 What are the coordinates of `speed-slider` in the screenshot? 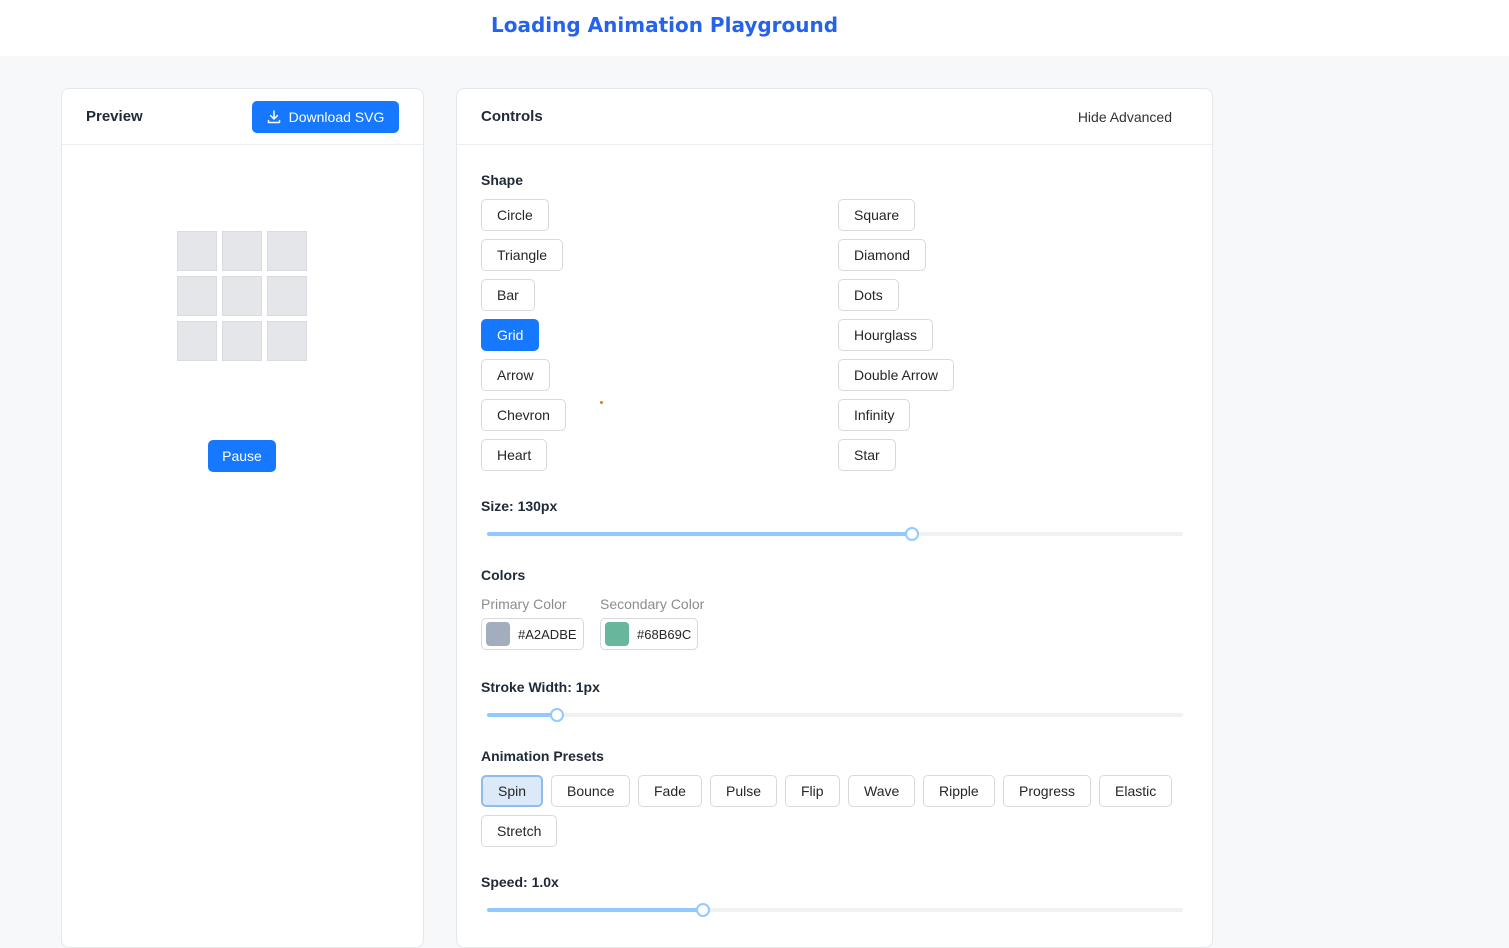 It's located at (835, 910).